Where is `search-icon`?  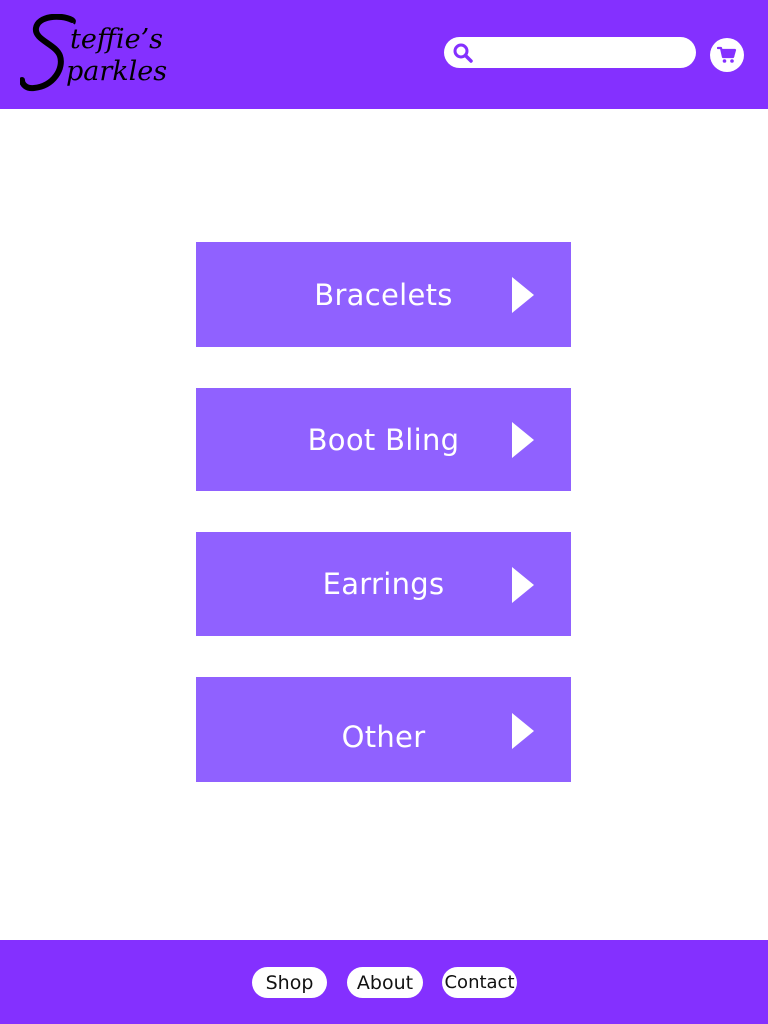
search-icon is located at coordinates (463, 53).